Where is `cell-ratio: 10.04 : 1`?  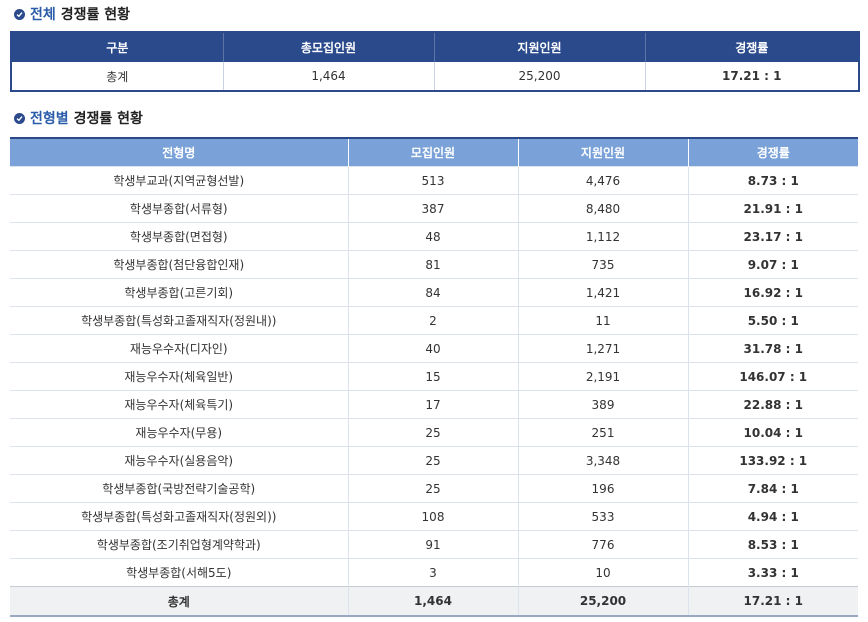
cell-ratio: 10.04 : 1 is located at coordinates (772, 432).